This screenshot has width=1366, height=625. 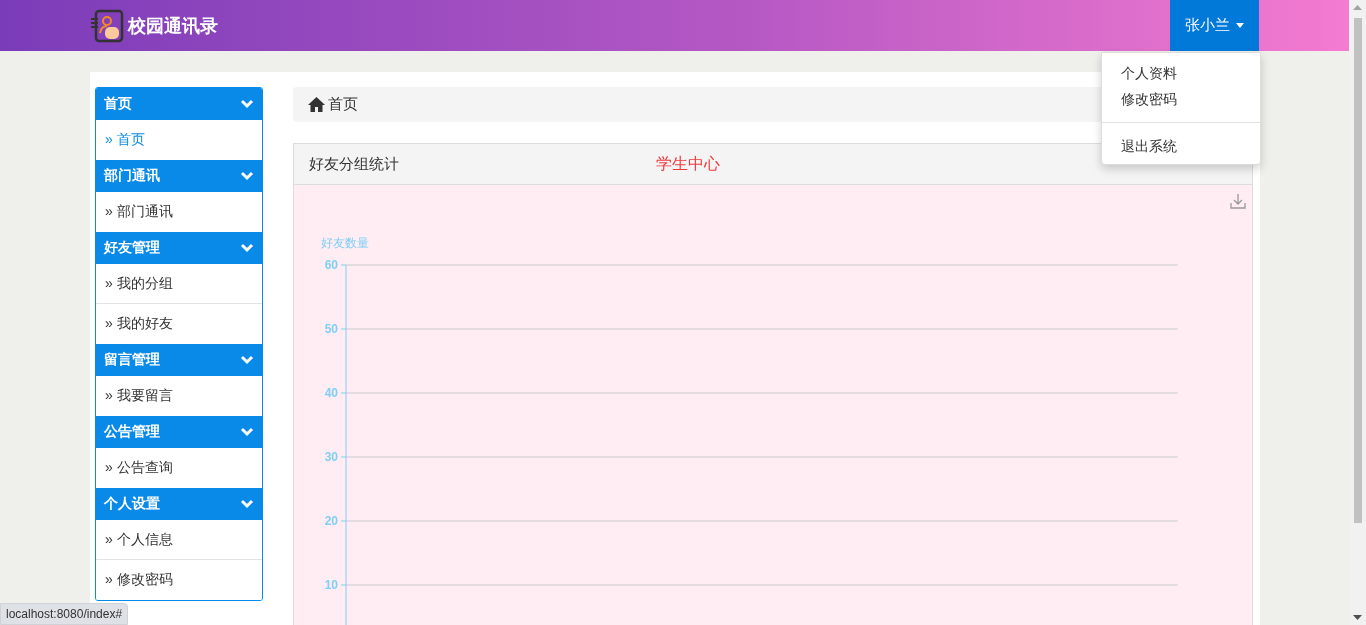 I want to click on menu-item: 退出系统, so click(x=1181, y=146).